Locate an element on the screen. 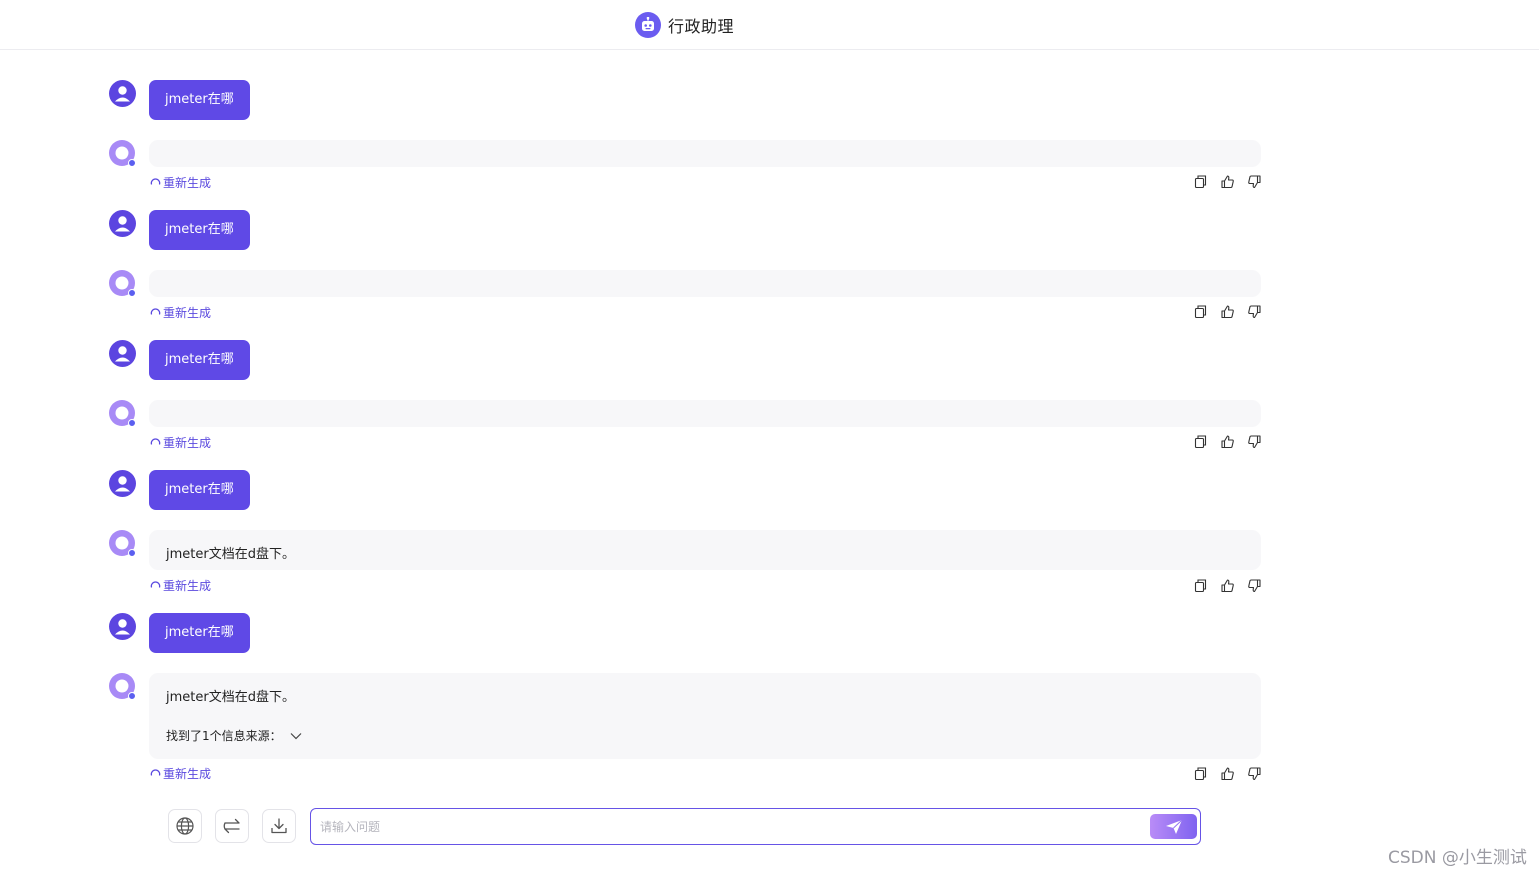 The width and height of the screenshot is (1539, 872). send-button is located at coordinates (1173, 826).